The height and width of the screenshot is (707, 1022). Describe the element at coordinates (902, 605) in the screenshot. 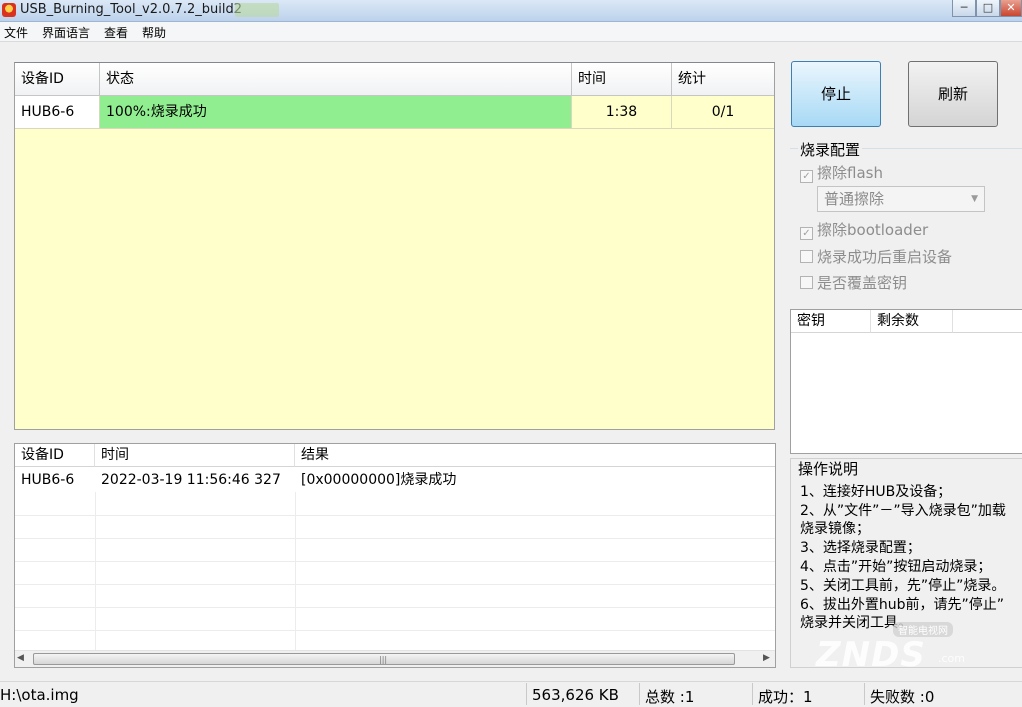

I see `instruction-line: 6、拔出外置hub前，请先”停止”` at that location.